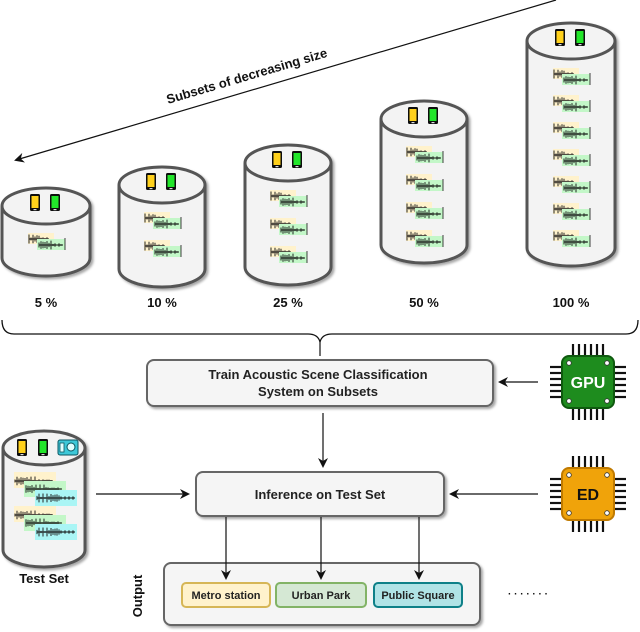 The image size is (640, 632). I want to click on ed-chip-label: ED, so click(588, 495).